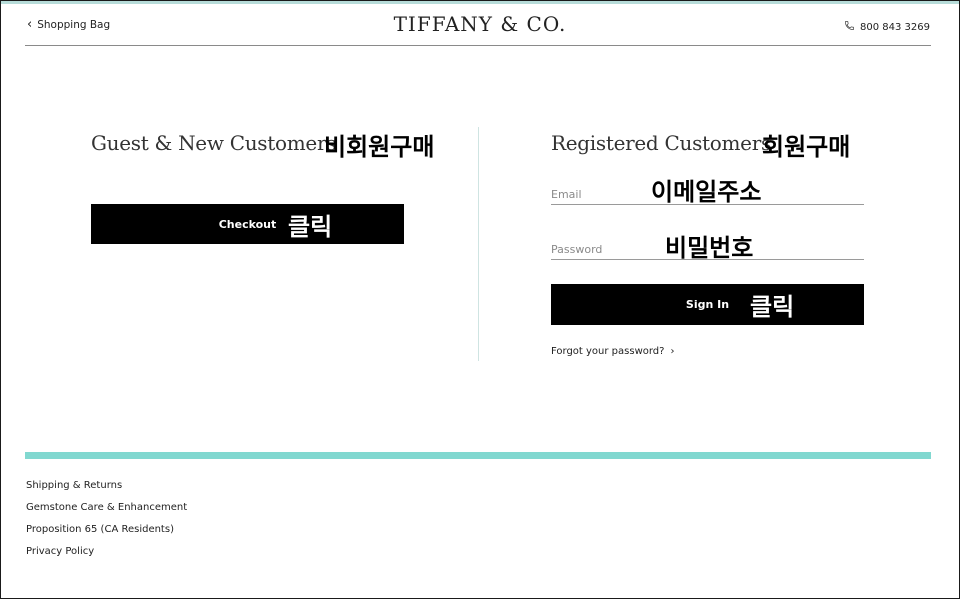 This screenshot has width=960, height=599. Describe the element at coordinates (661, 143) in the screenshot. I see `registered-section-title: Registered Customers` at that location.